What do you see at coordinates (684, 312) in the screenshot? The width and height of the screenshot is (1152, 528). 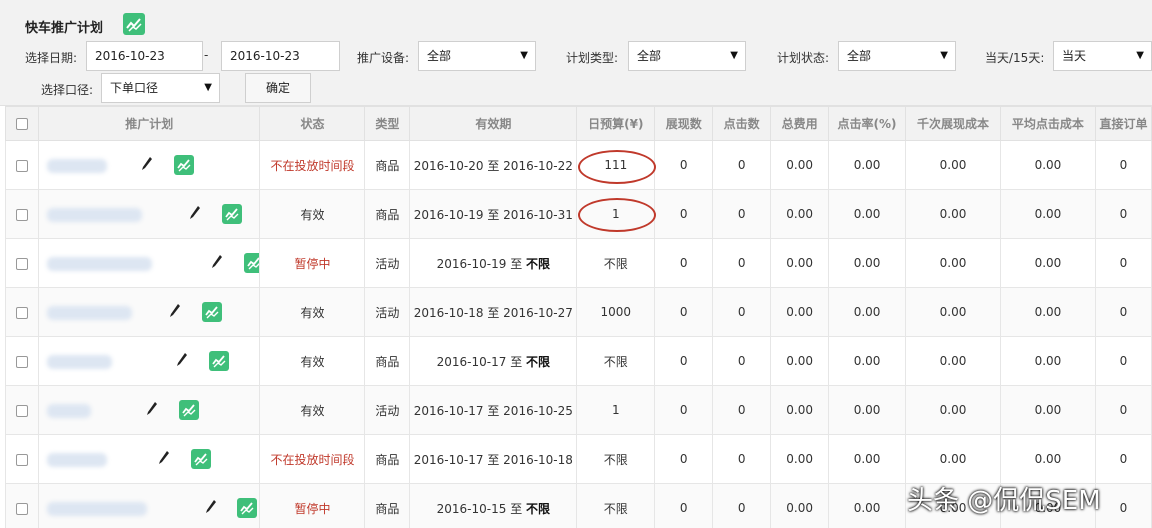 I see `impressions-cell: 0` at bounding box center [684, 312].